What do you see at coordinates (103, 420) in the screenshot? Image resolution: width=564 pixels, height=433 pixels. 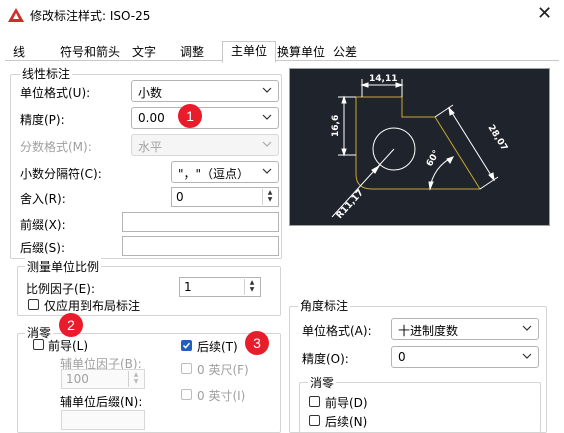 I see `sub-unit-suffix-input` at bounding box center [103, 420].